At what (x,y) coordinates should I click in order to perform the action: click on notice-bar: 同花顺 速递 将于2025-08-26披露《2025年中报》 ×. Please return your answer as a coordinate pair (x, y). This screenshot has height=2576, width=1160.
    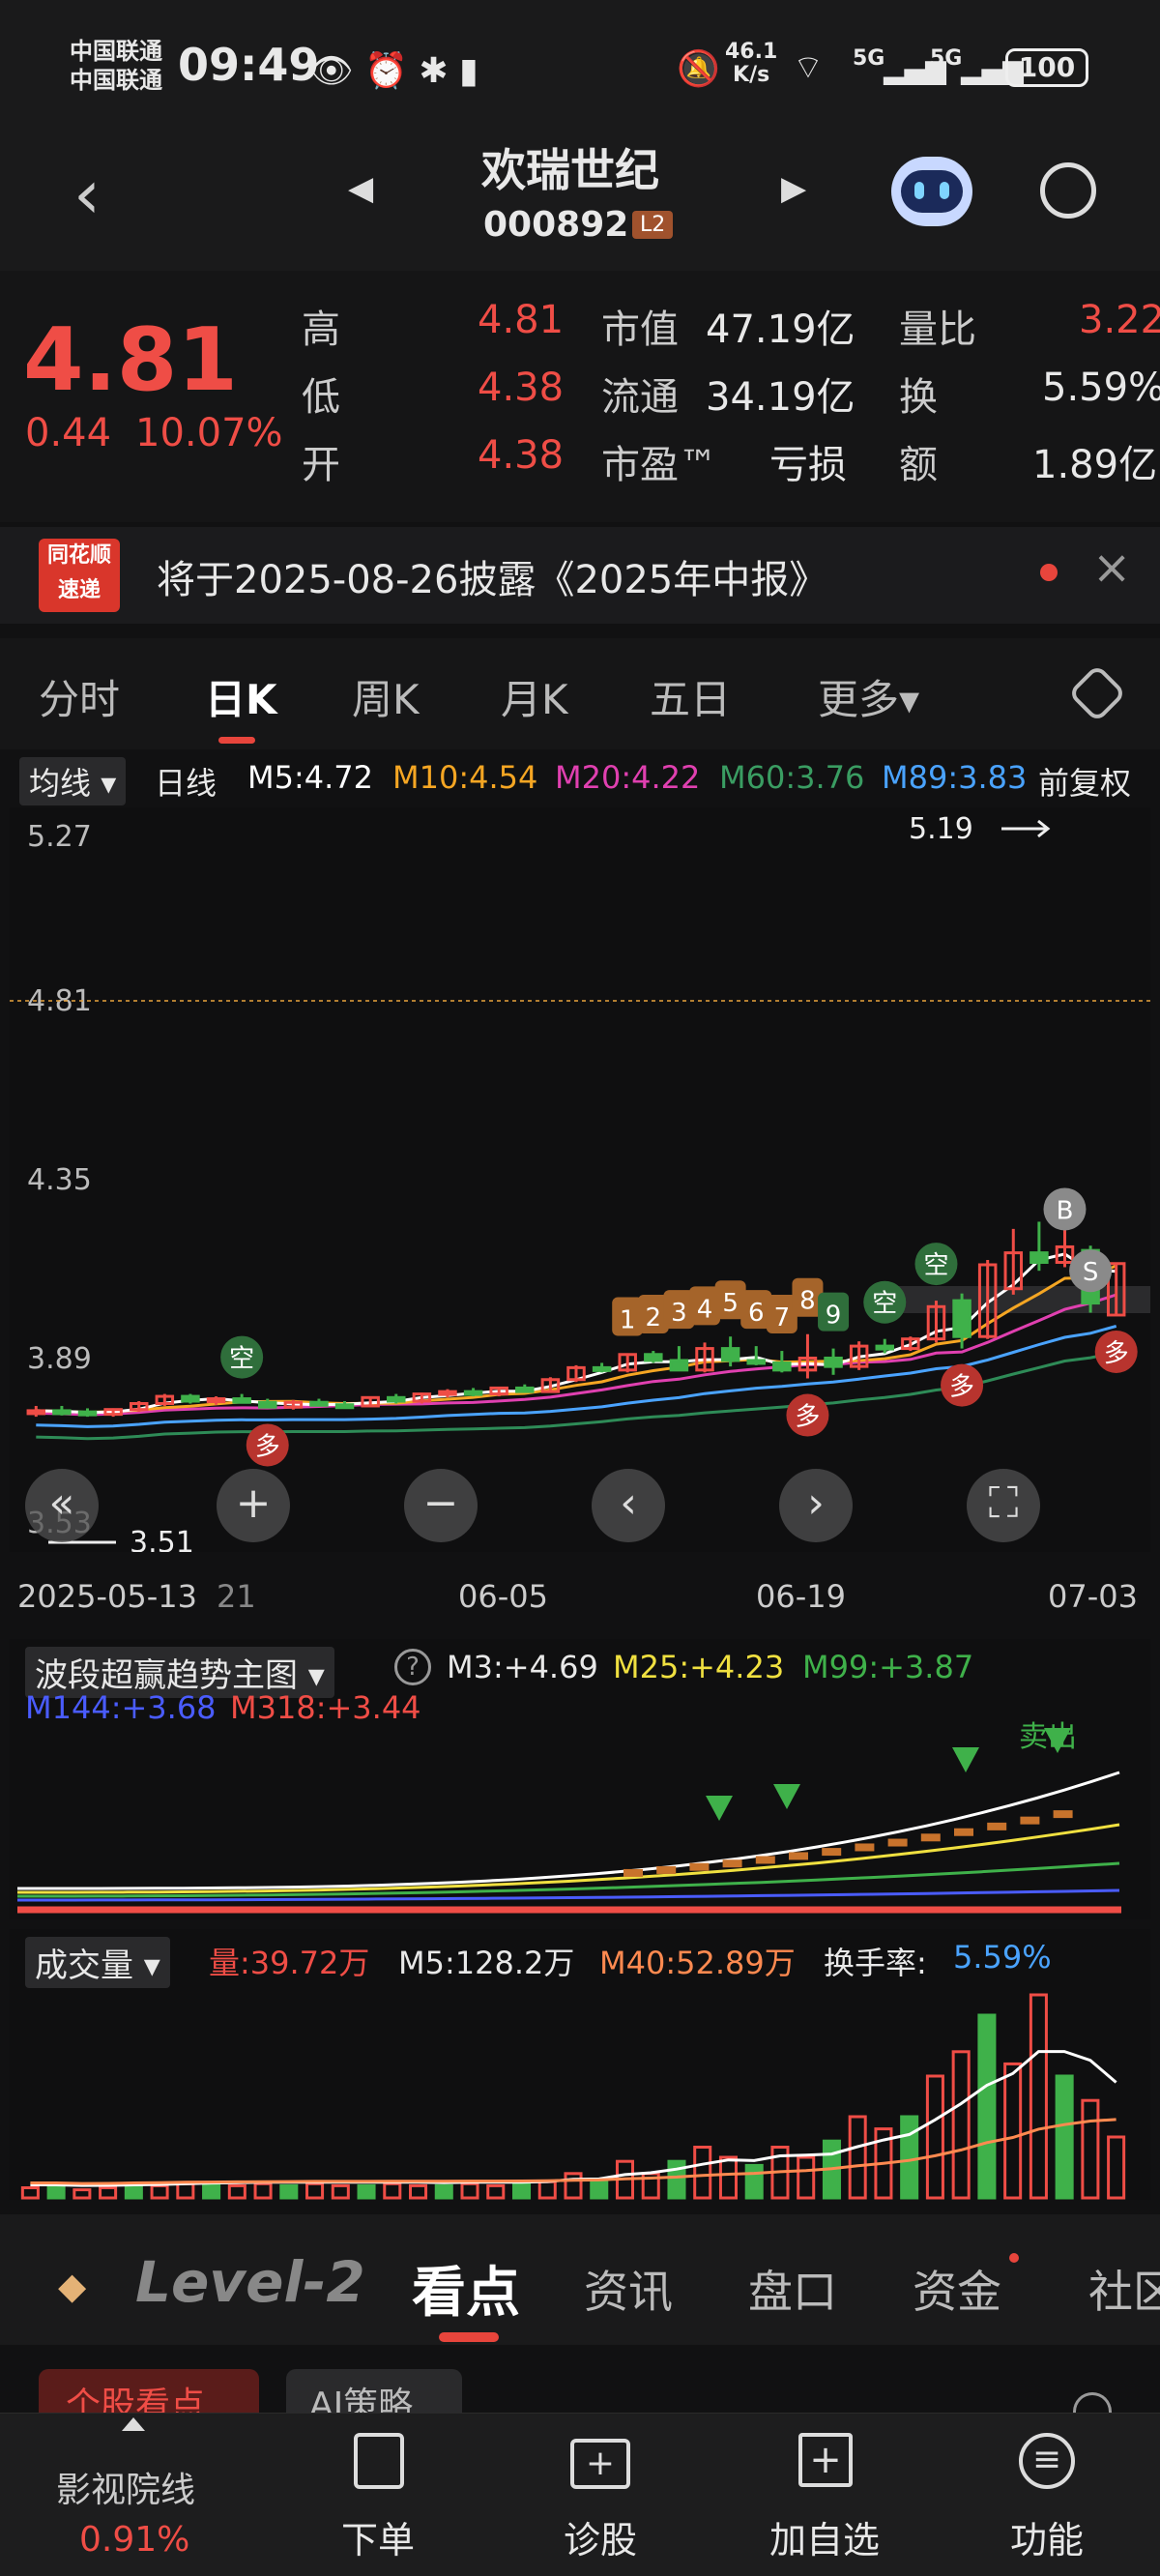
    Looking at the image, I should click on (580, 575).